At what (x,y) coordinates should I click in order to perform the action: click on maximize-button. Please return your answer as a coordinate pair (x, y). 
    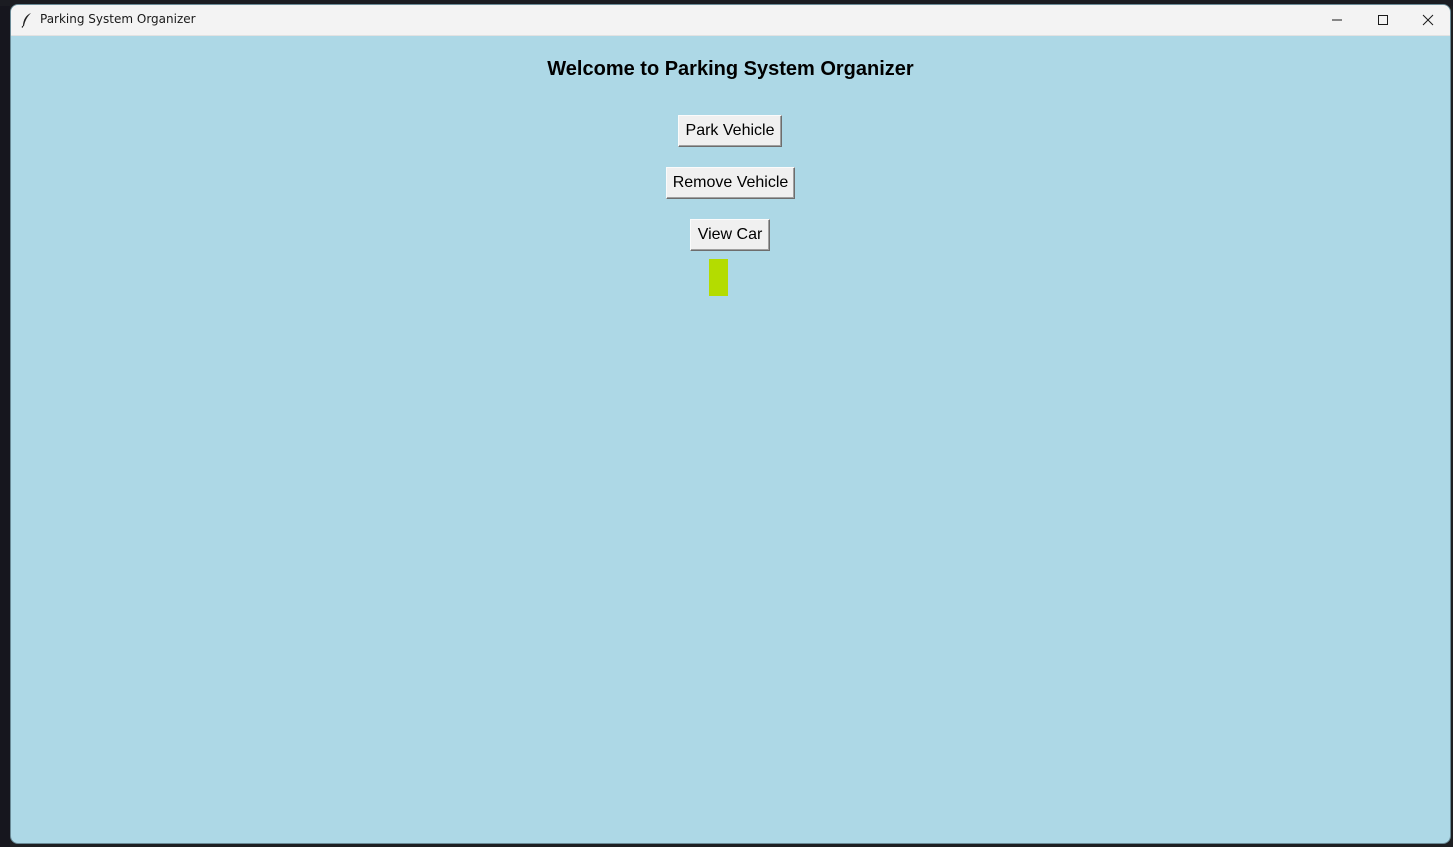
    Looking at the image, I should click on (1383, 20).